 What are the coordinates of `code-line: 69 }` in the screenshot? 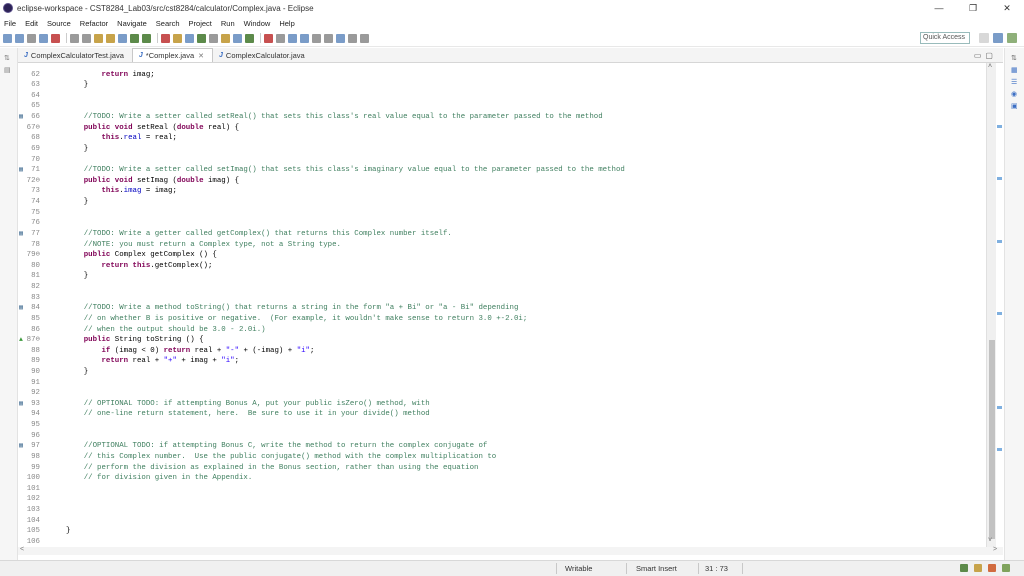 It's located at (502, 149).